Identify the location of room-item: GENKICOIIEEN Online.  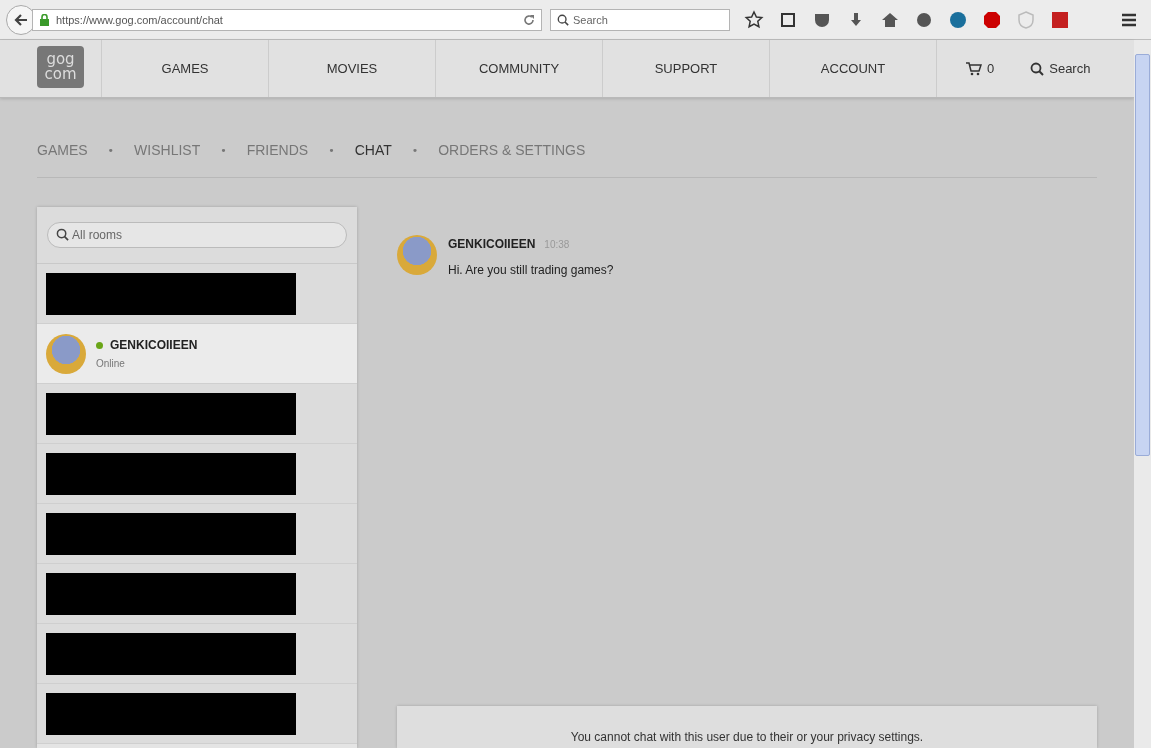
(197, 354).